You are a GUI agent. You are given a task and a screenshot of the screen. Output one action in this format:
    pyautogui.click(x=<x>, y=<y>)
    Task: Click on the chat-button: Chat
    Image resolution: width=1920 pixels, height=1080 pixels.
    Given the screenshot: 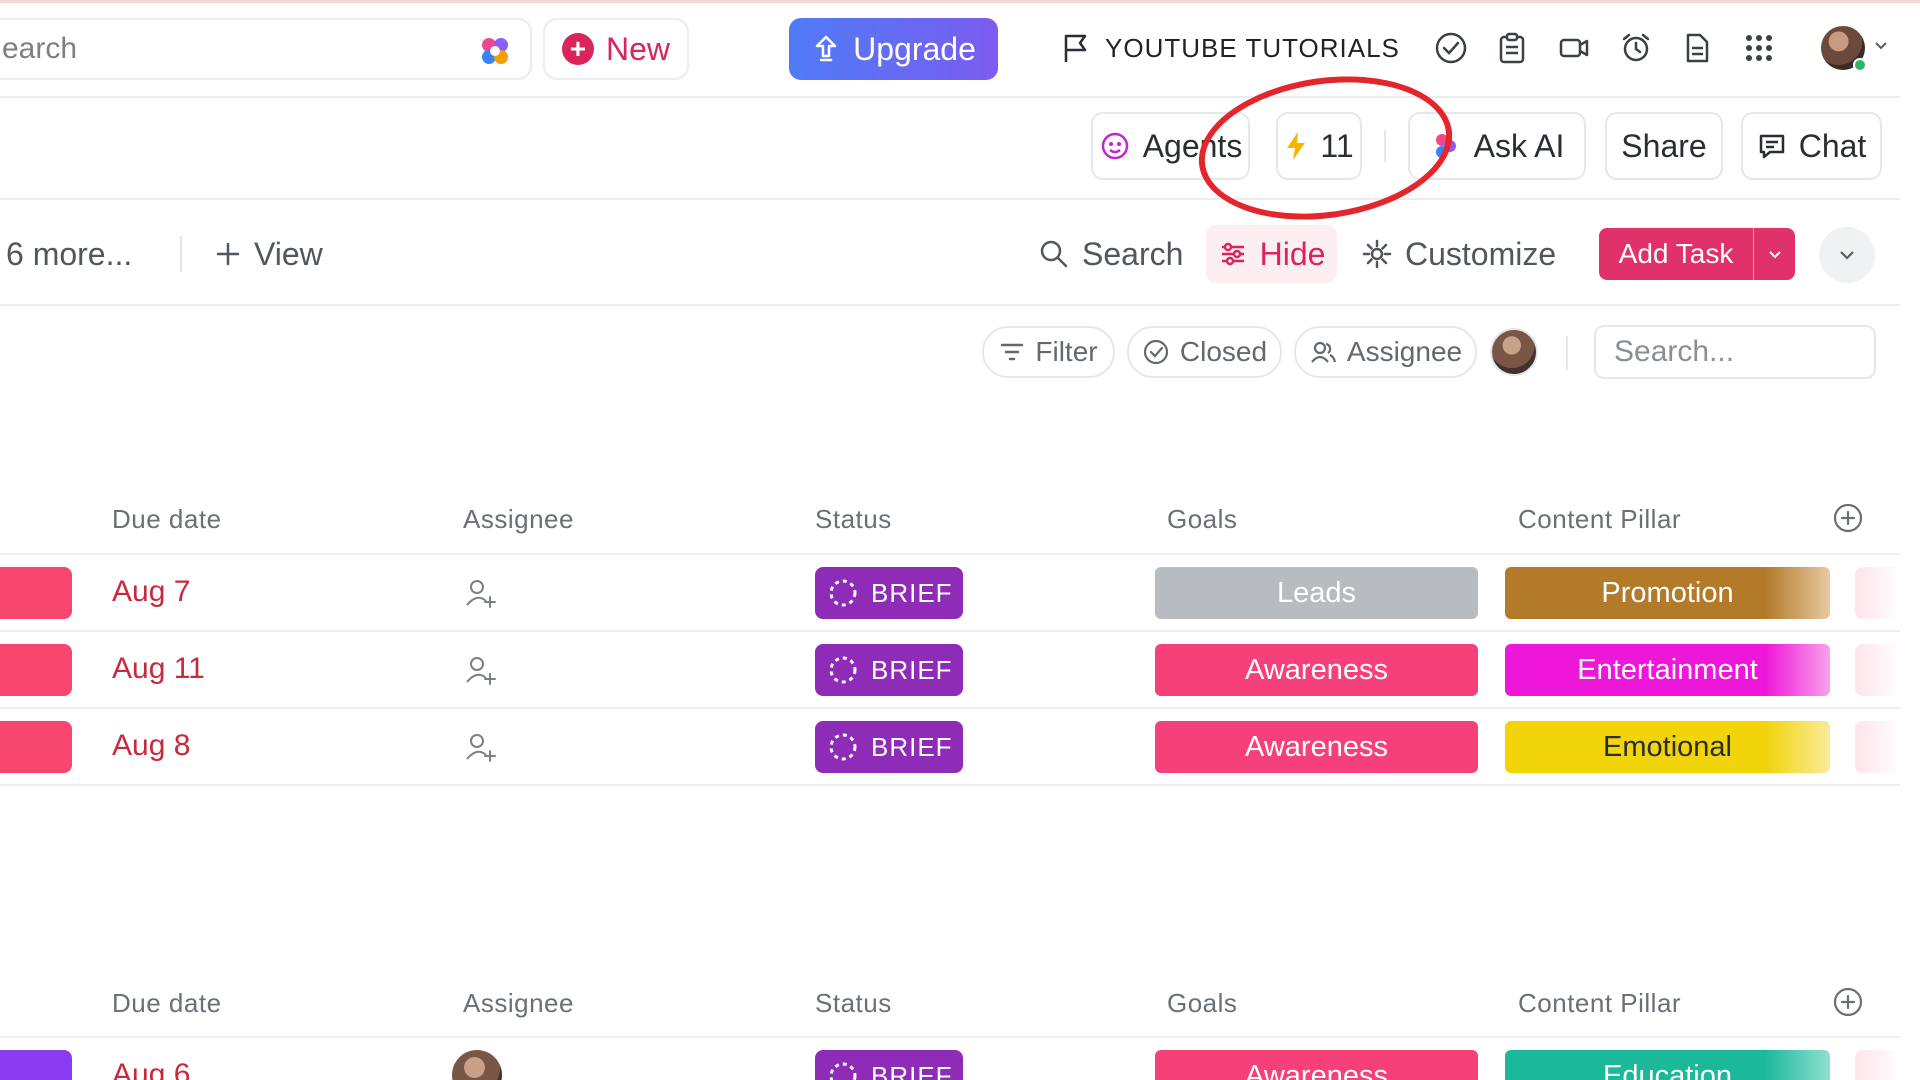 What is the action you would take?
    pyautogui.click(x=1811, y=146)
    